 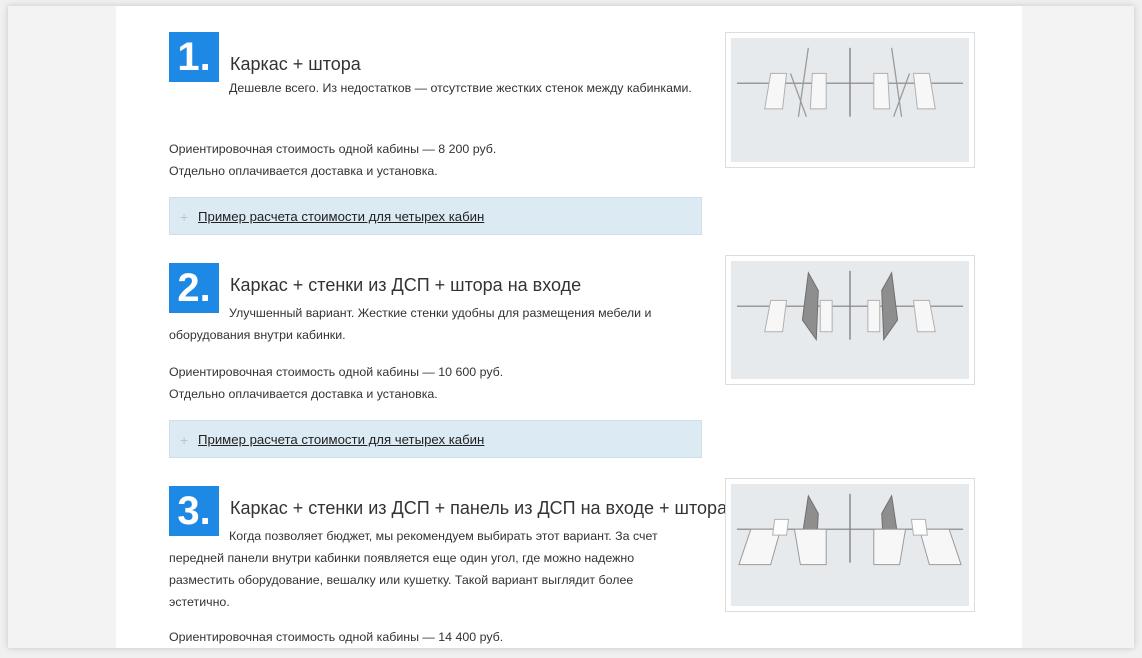 What do you see at coordinates (850, 100) in the screenshot?
I see `cabin-frame-curtain-image` at bounding box center [850, 100].